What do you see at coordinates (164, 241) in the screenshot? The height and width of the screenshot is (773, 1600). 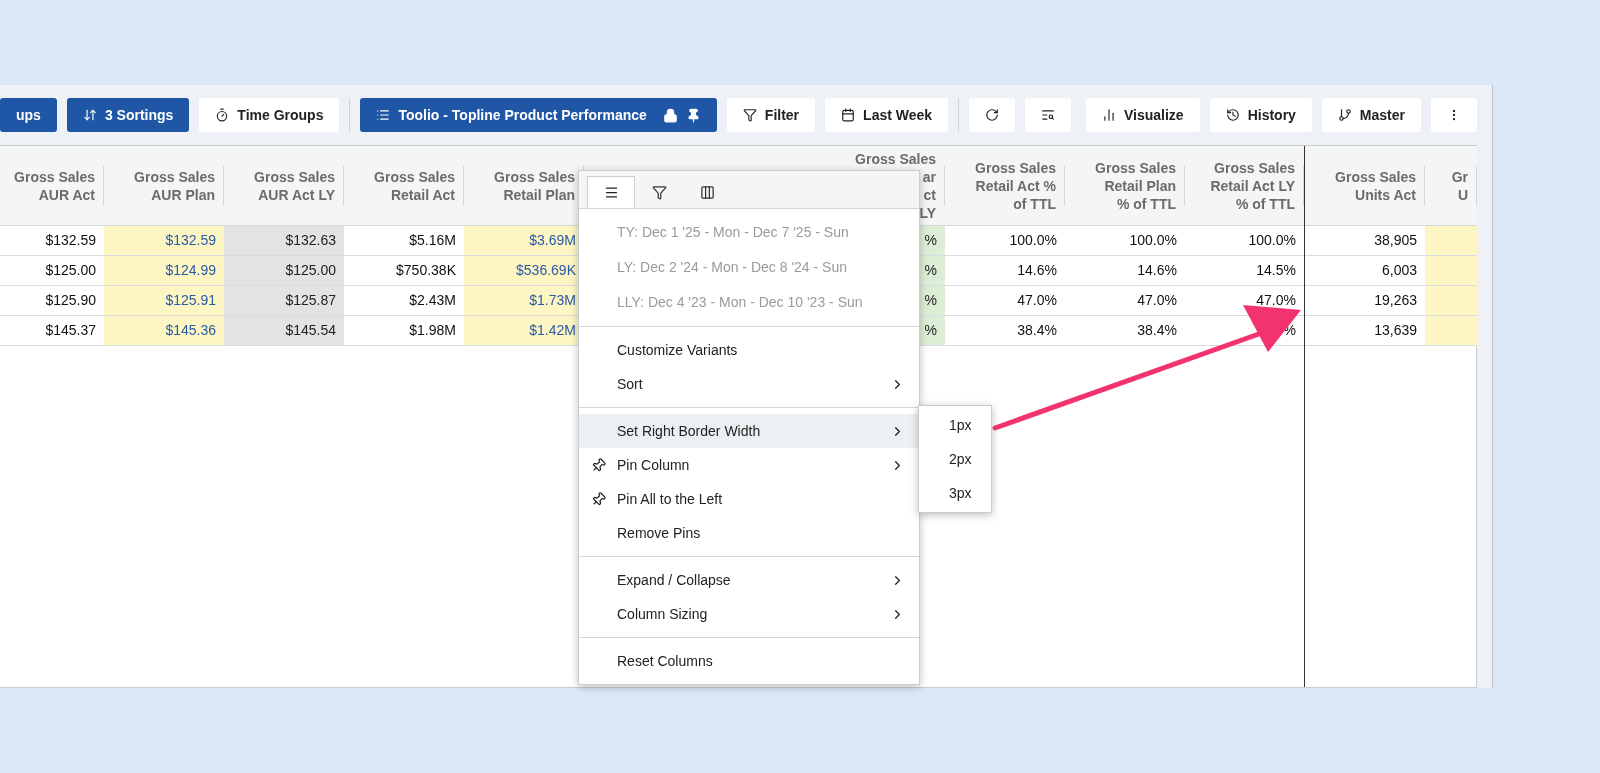 I see `table-cell: $132.59` at bounding box center [164, 241].